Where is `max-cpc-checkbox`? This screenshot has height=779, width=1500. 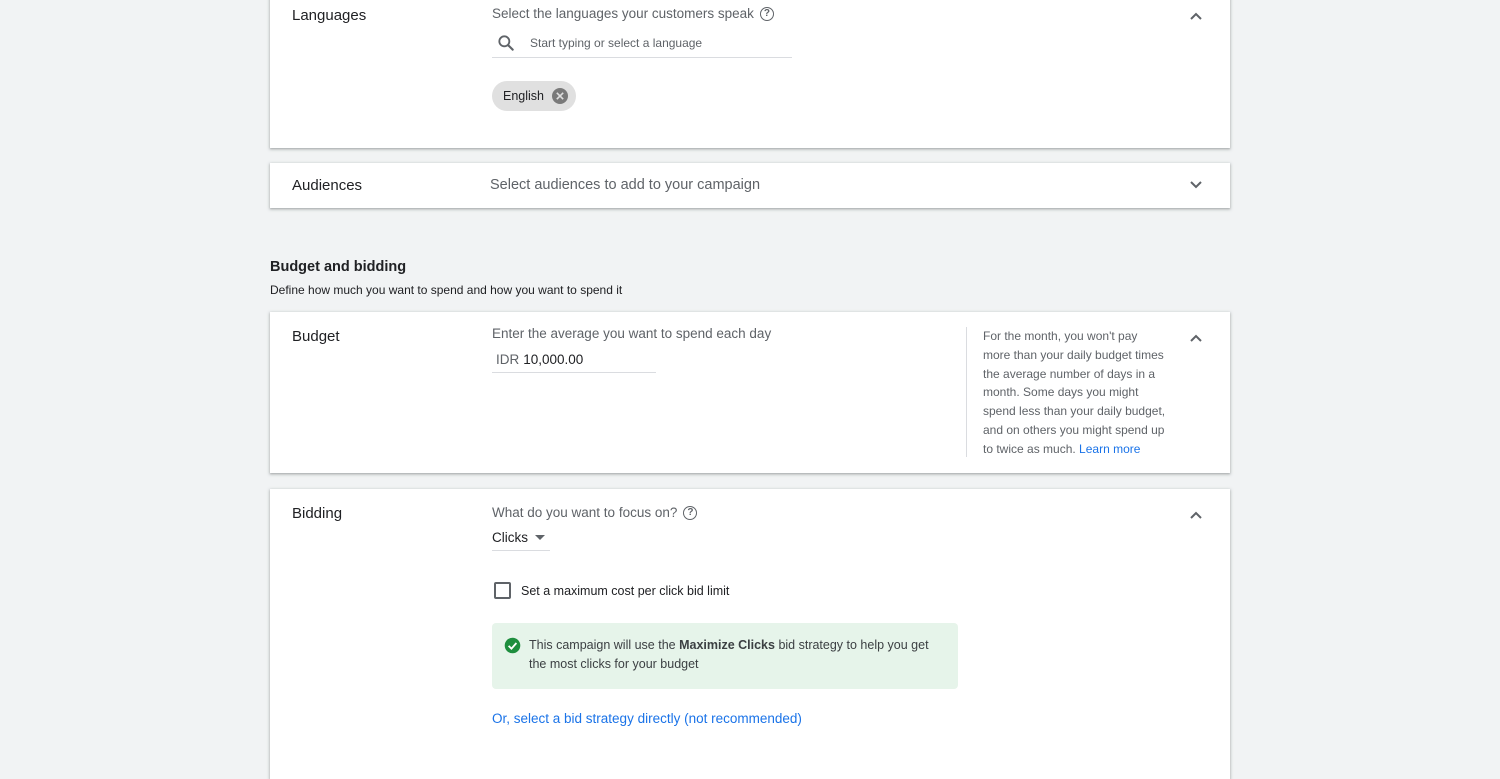 max-cpc-checkbox is located at coordinates (502, 590).